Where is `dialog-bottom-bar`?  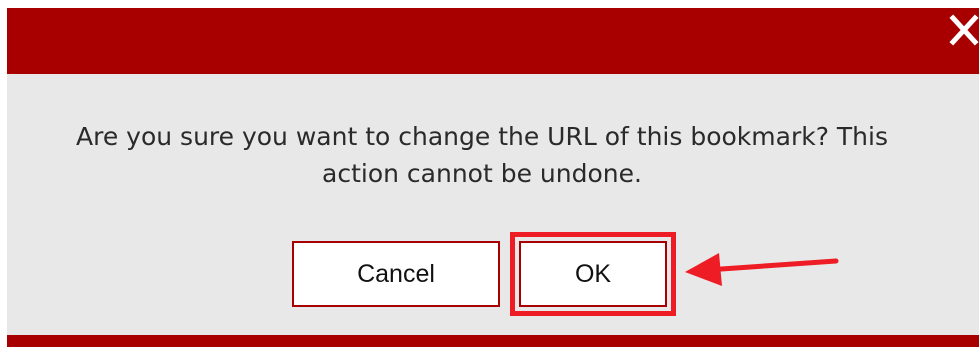 dialog-bottom-bar is located at coordinates (493, 341).